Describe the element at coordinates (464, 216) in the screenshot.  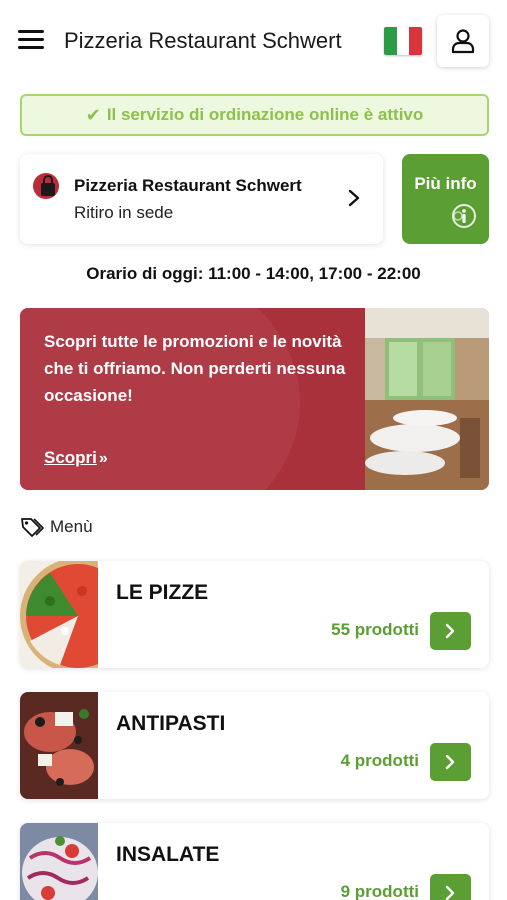
I see `info-icon` at that location.